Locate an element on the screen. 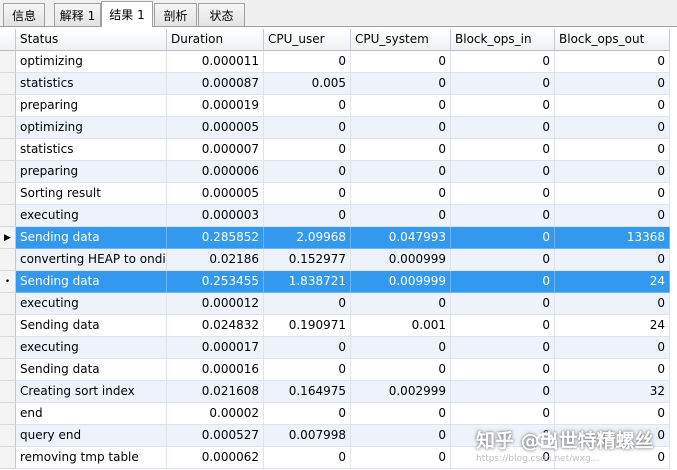 Image resolution: width=677 pixels, height=470 pixels. table-row: optimizing 0.000005 0 0 0 0 is located at coordinates (338, 128).